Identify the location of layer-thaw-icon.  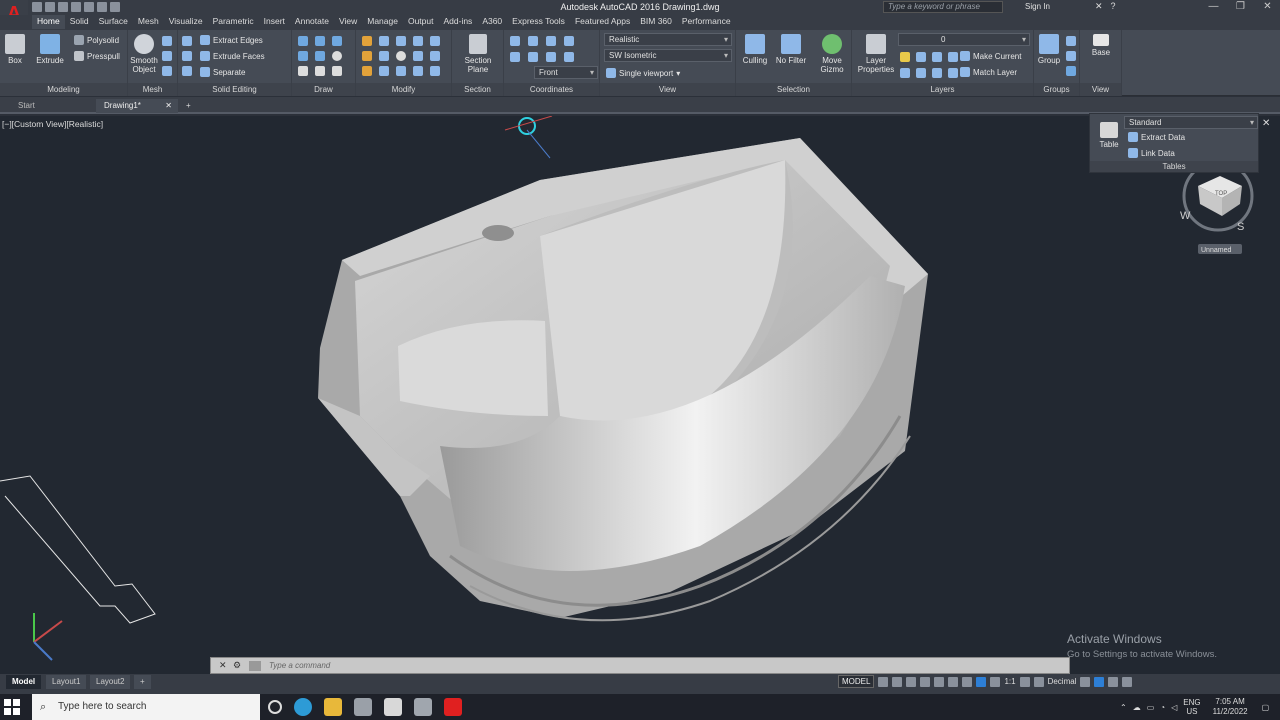
(937, 73).